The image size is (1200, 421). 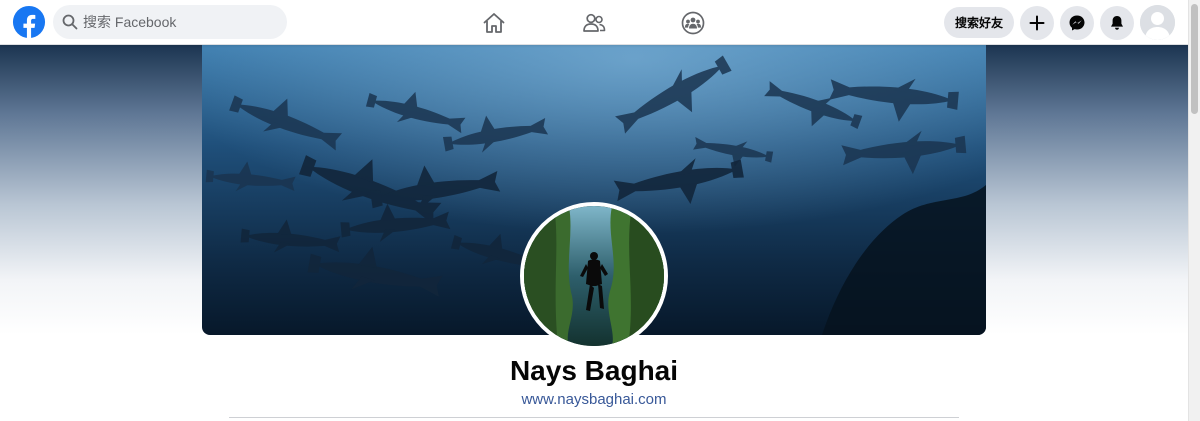 I want to click on account-avatar, so click(x=1157, y=22).